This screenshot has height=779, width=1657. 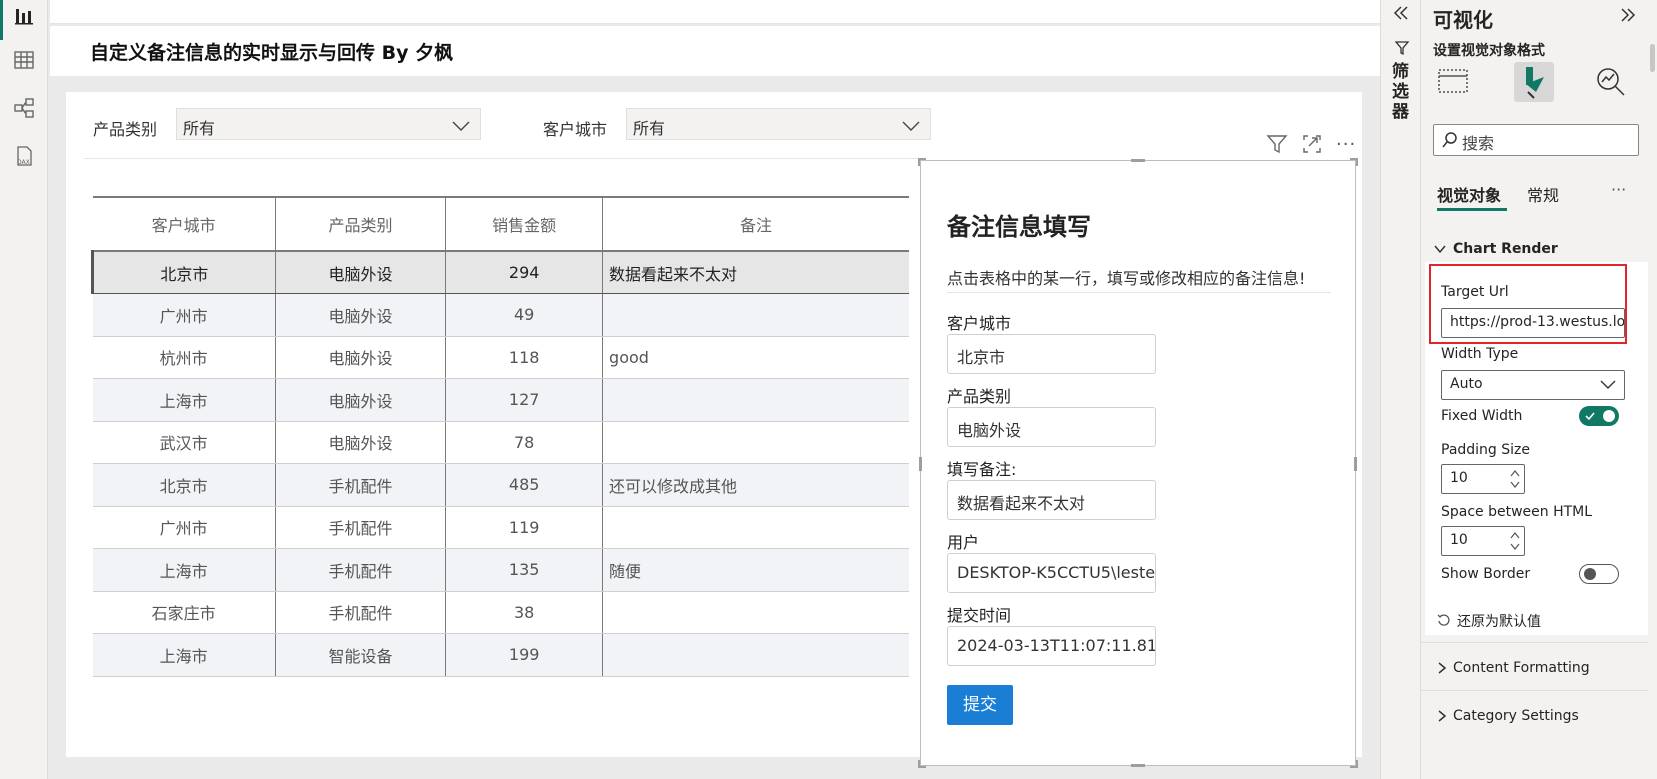 I want to click on space-between-stepper: 10, so click(x=1483, y=541).